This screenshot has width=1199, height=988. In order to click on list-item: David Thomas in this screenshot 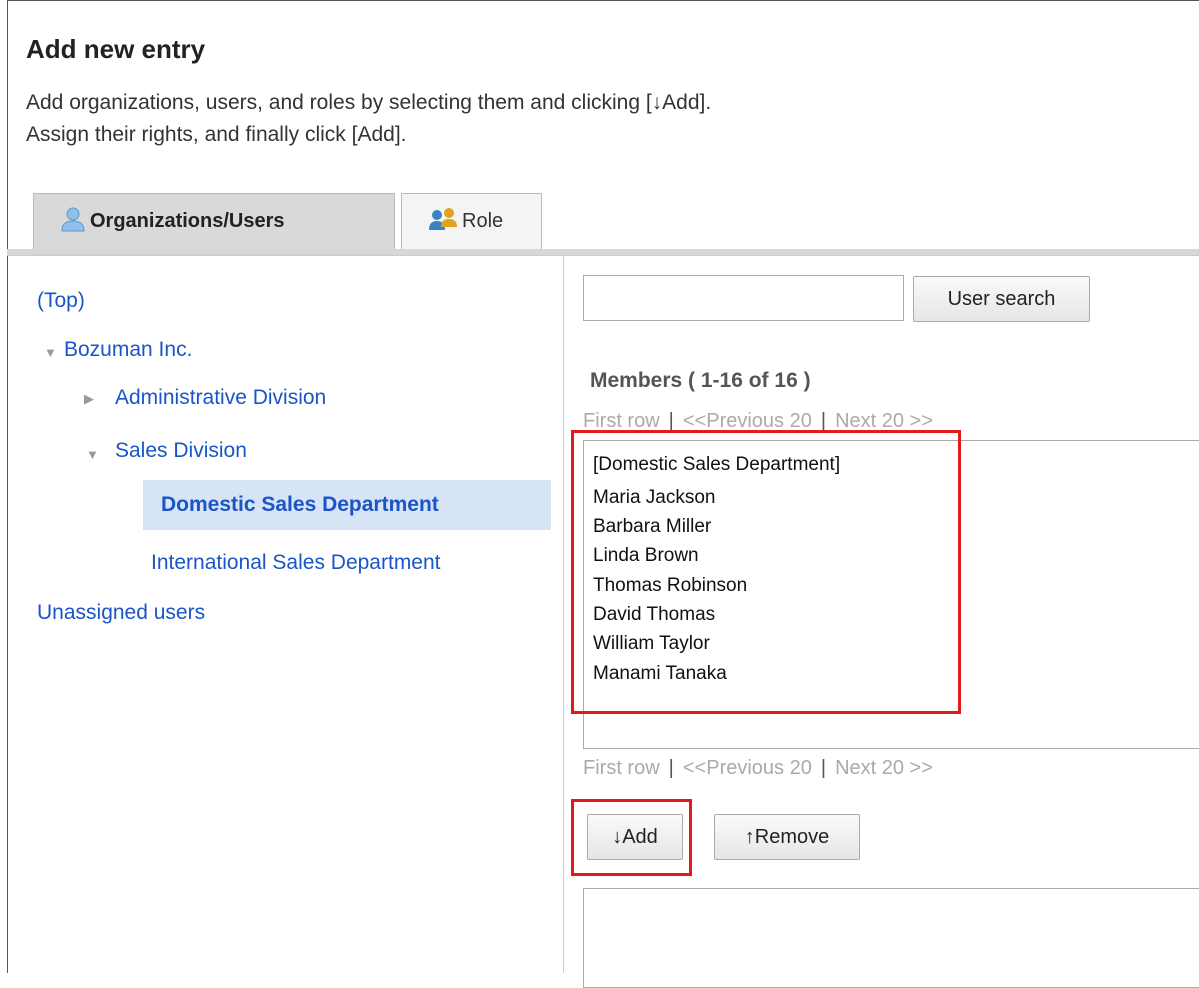, I will do `click(654, 615)`.